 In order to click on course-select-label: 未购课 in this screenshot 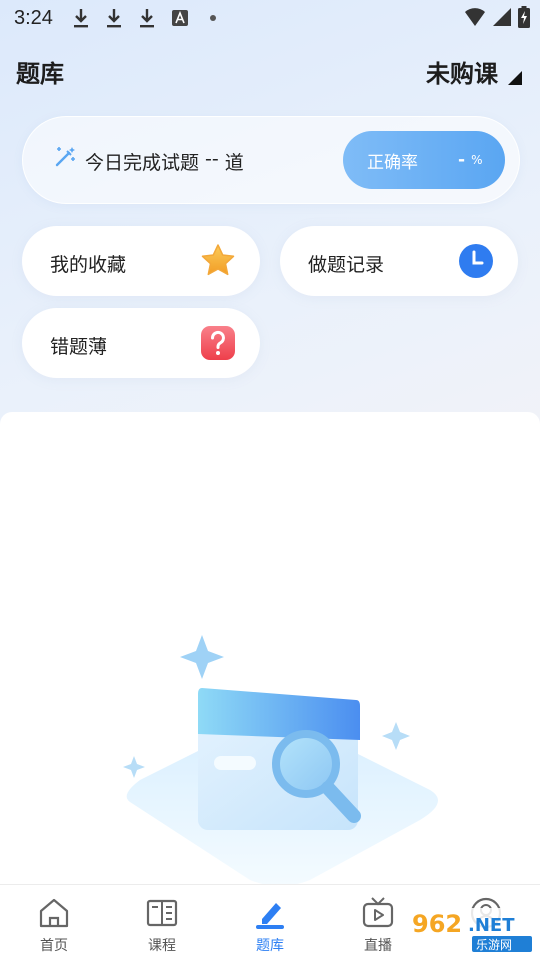, I will do `click(462, 74)`.